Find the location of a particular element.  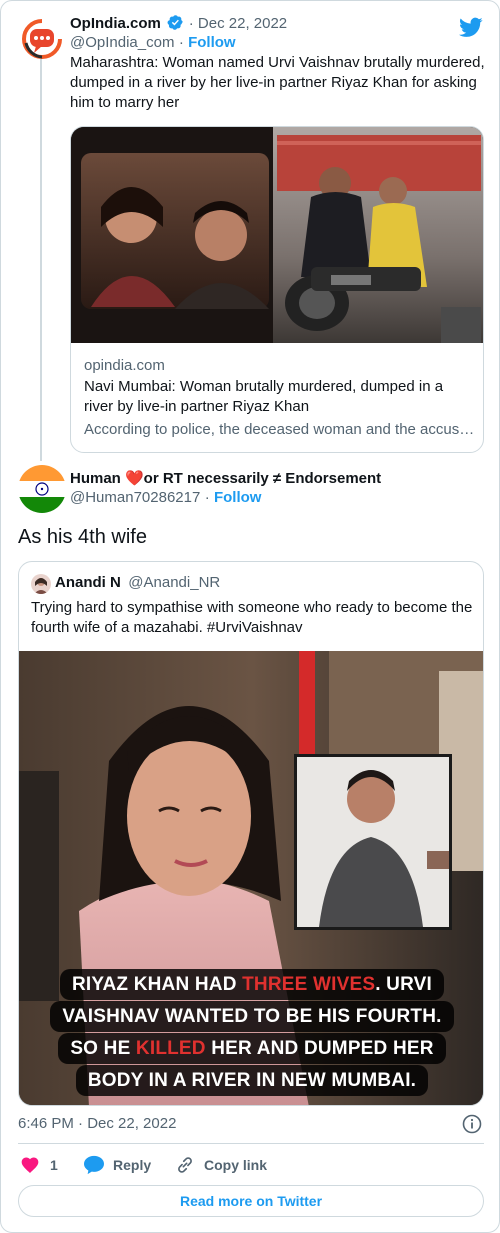

tweet2-author-name: Human ❤️or RT necessarily ≠ Endorsement is located at coordinates (225, 478).